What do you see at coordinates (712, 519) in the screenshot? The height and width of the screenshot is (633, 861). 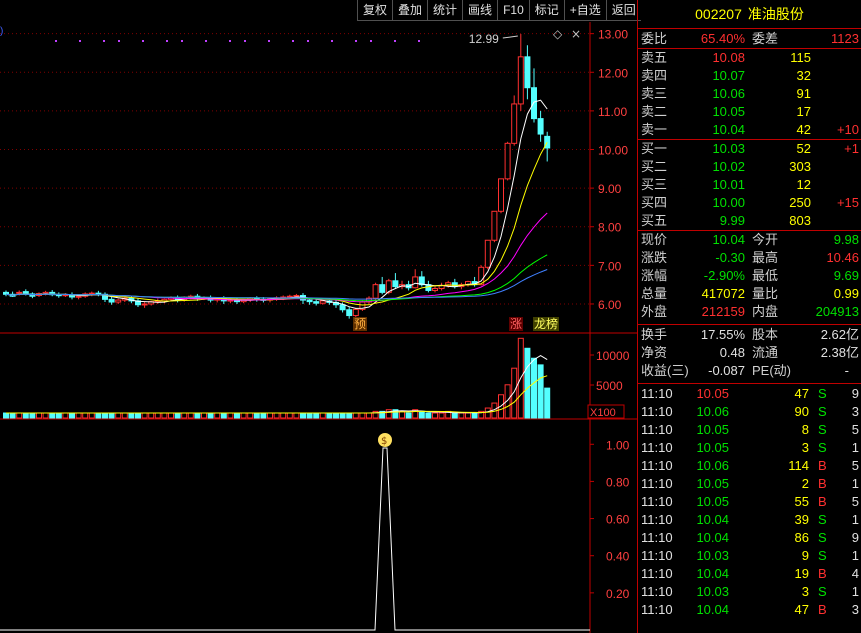 I see `tick-price: 10.04` at bounding box center [712, 519].